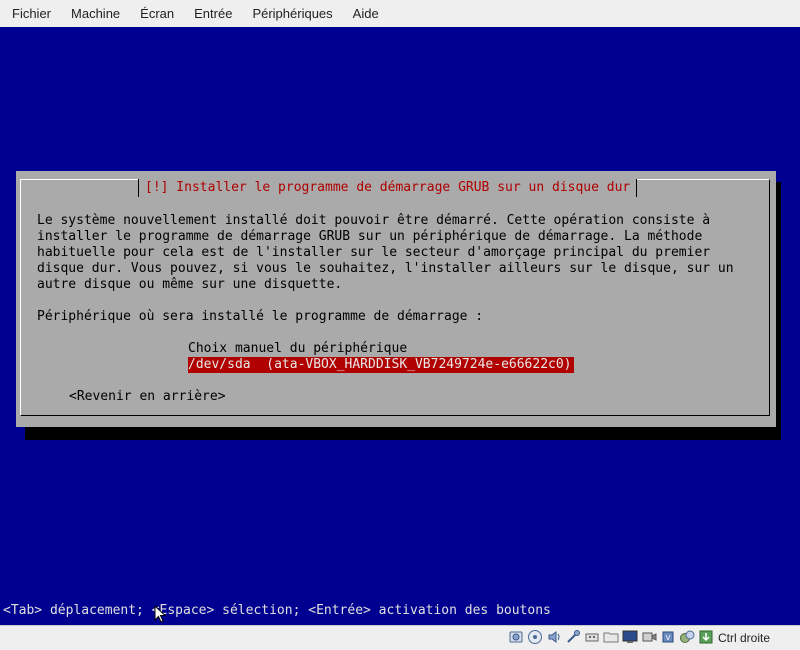  I want to click on device-status-icons: V, so click(611, 637).